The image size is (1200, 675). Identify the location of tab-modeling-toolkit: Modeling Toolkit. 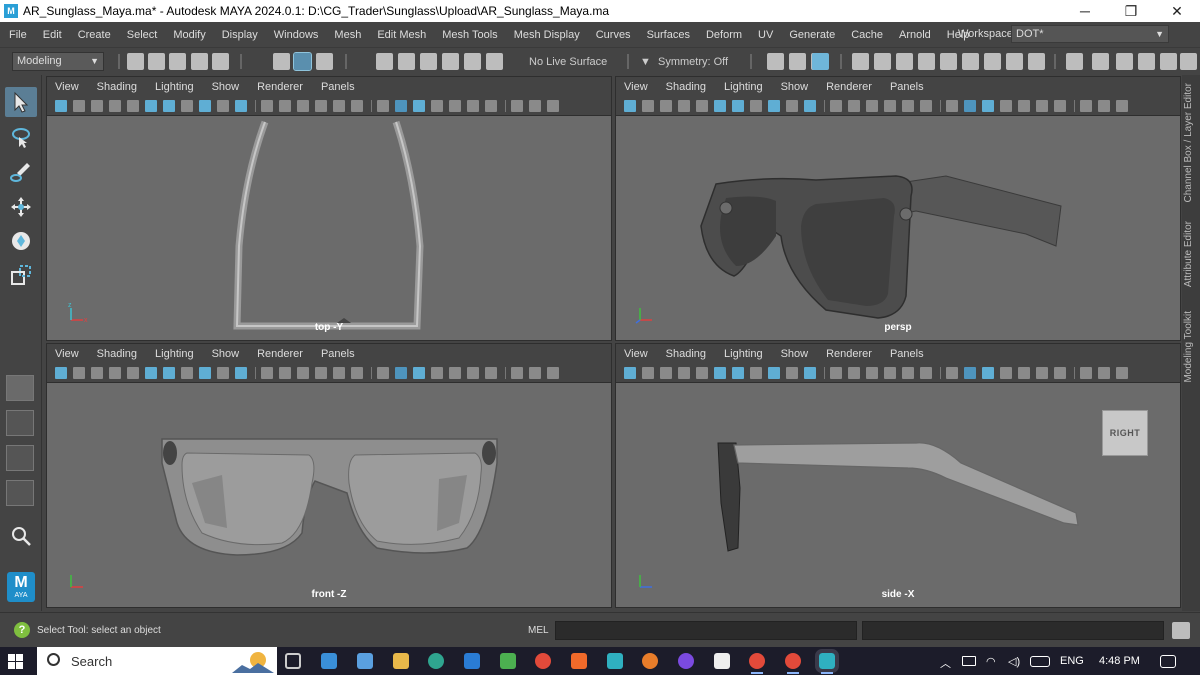
(1188, 347).